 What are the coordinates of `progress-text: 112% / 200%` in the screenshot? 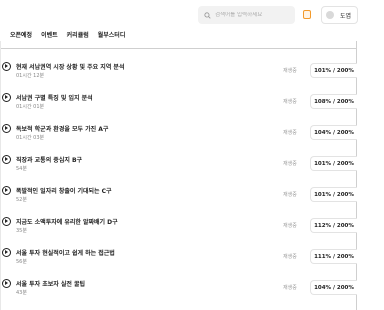 It's located at (334, 225).